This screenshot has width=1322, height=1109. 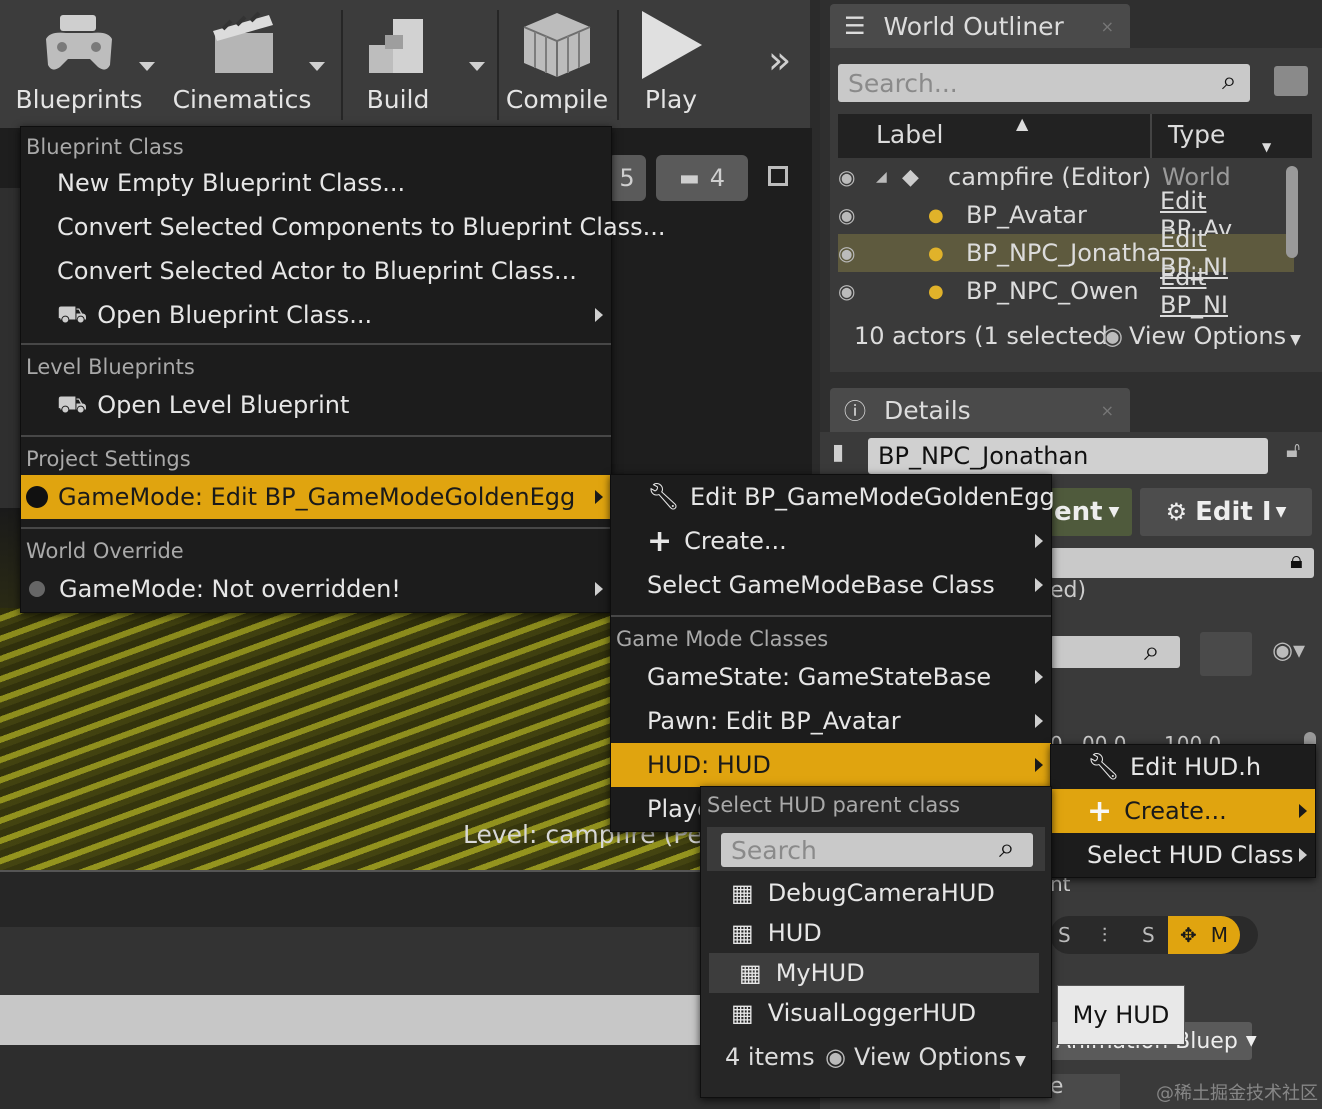 What do you see at coordinates (110, 367) in the screenshot?
I see `menu-section-header: Level Blueprints` at bounding box center [110, 367].